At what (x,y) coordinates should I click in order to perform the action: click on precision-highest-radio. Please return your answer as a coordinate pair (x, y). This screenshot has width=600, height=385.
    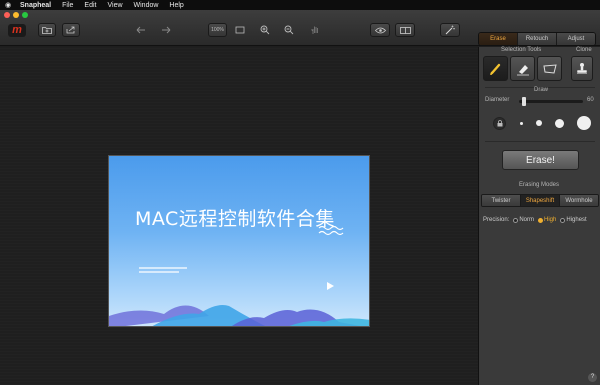
    Looking at the image, I should click on (563, 220).